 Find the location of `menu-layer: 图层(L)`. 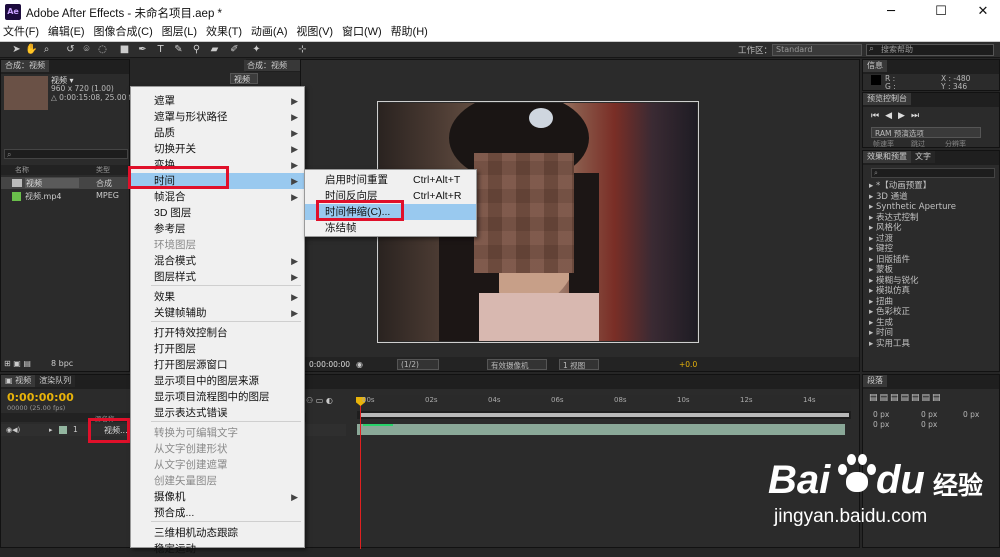

menu-layer: 图层(L) is located at coordinates (179, 32).